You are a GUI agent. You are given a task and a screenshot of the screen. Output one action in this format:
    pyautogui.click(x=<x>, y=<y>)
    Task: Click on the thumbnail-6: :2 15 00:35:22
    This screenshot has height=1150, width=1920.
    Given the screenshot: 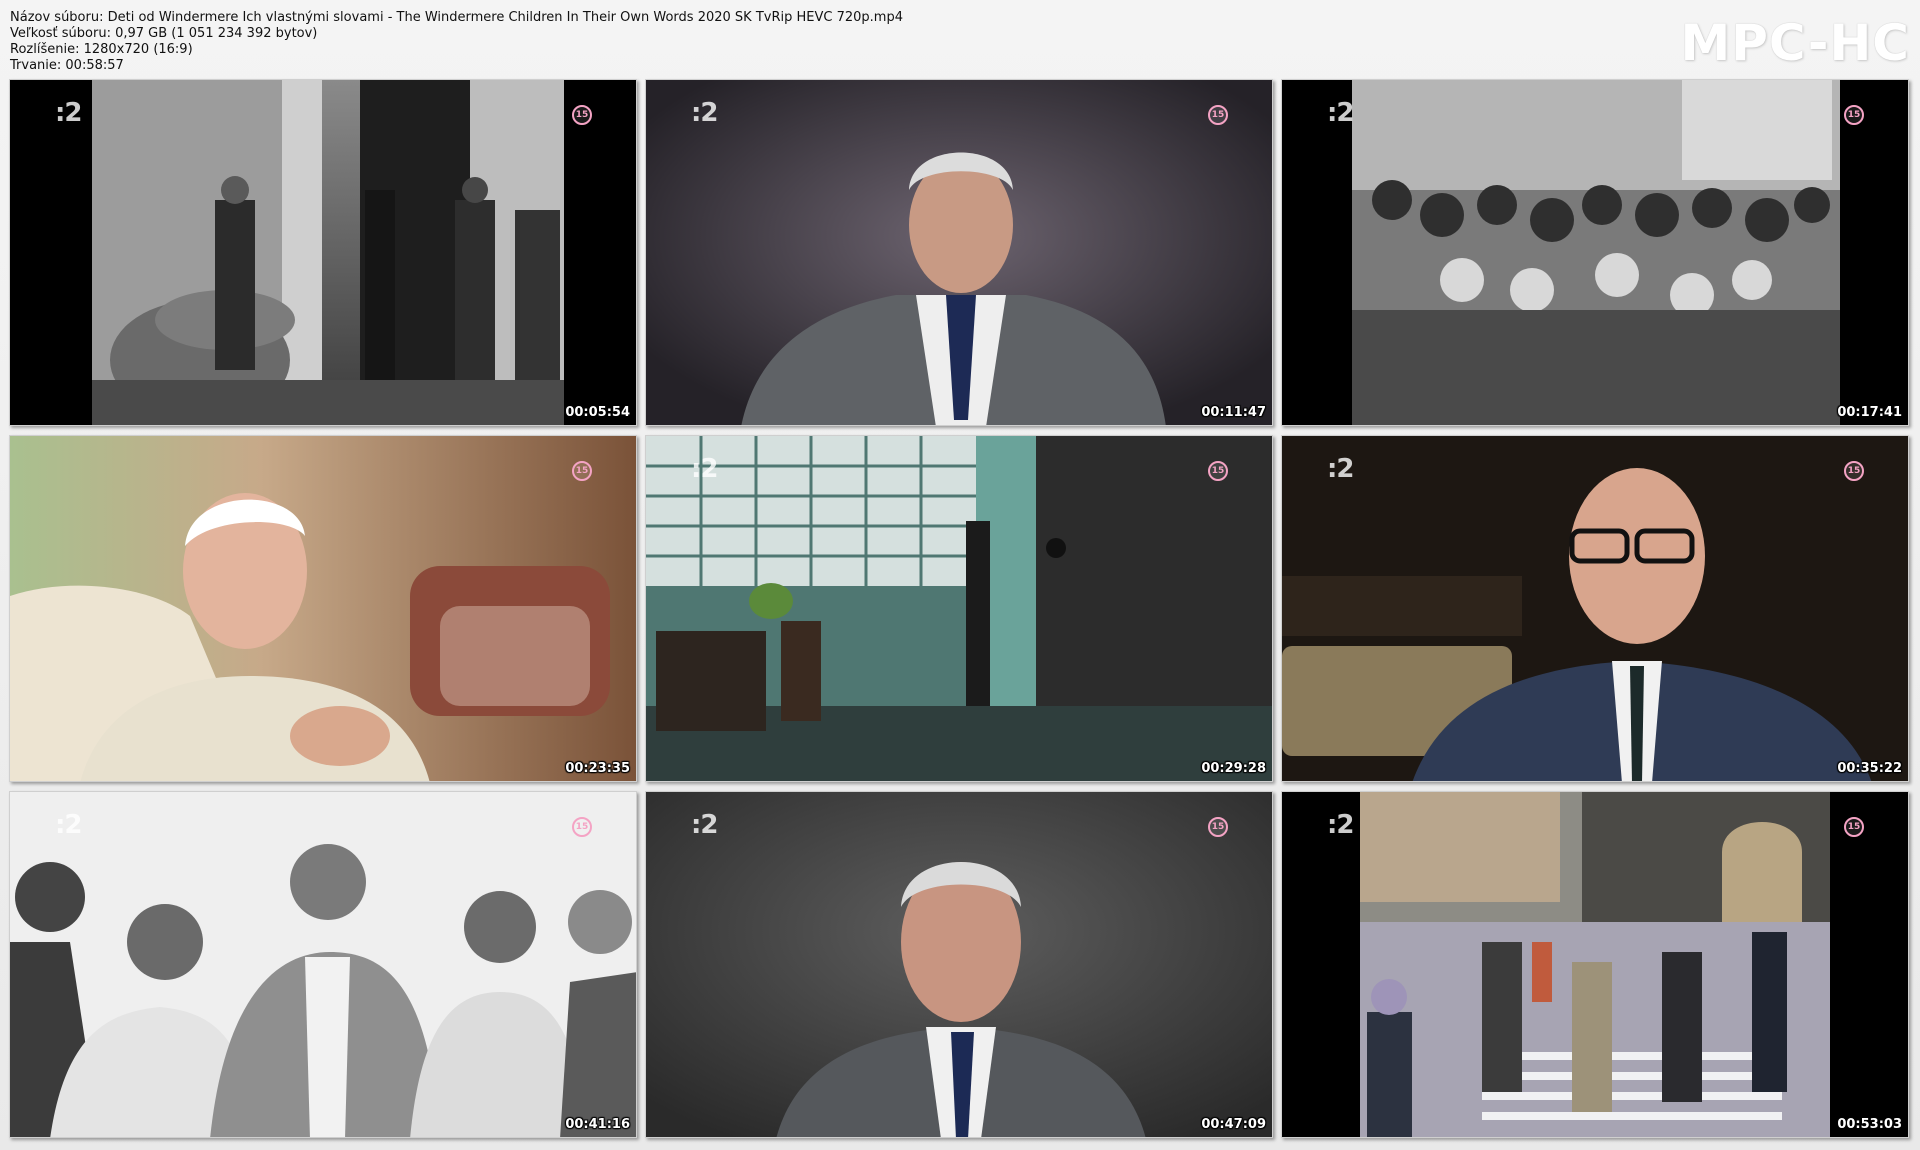 What is the action you would take?
    pyautogui.click(x=1595, y=608)
    